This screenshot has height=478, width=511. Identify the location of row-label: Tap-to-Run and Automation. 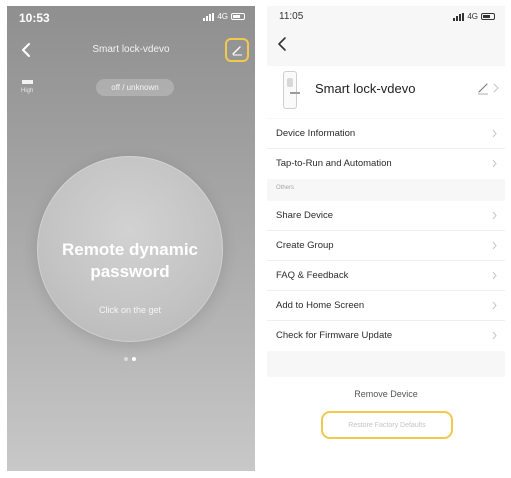
(334, 163).